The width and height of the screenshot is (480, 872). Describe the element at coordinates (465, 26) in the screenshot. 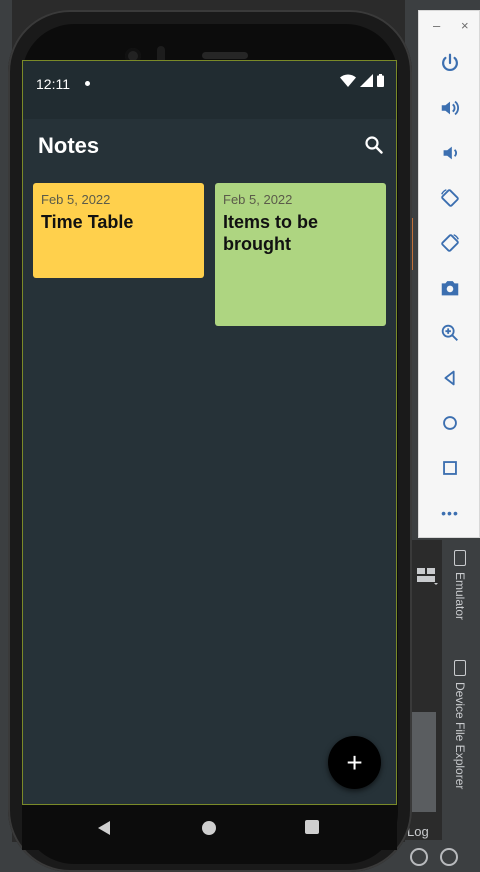

I see `close-button: ×` at that location.